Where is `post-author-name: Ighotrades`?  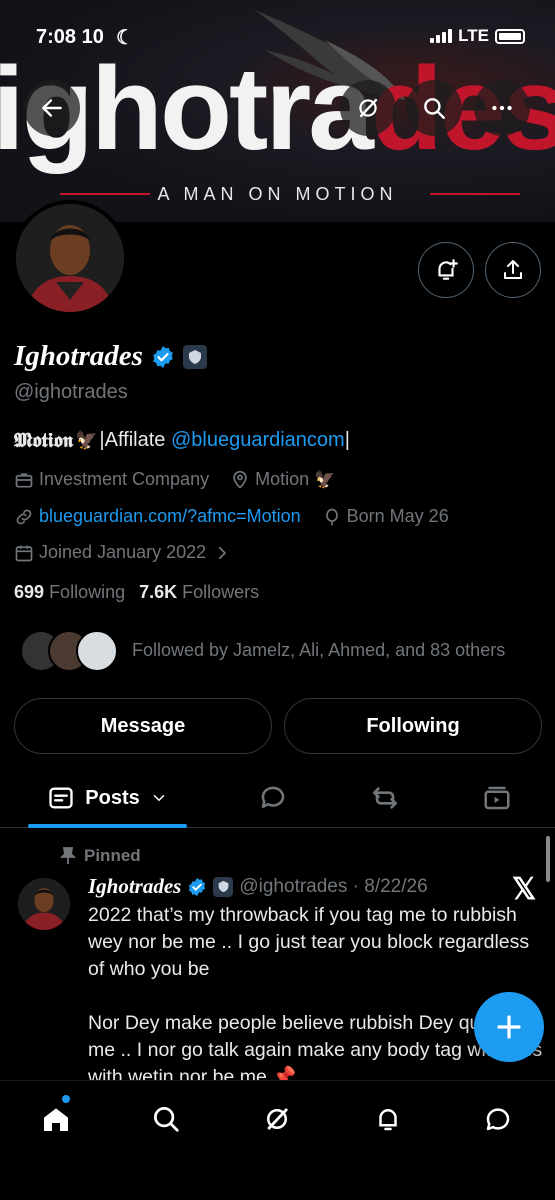 post-author-name: Ighotrades is located at coordinates (134, 886).